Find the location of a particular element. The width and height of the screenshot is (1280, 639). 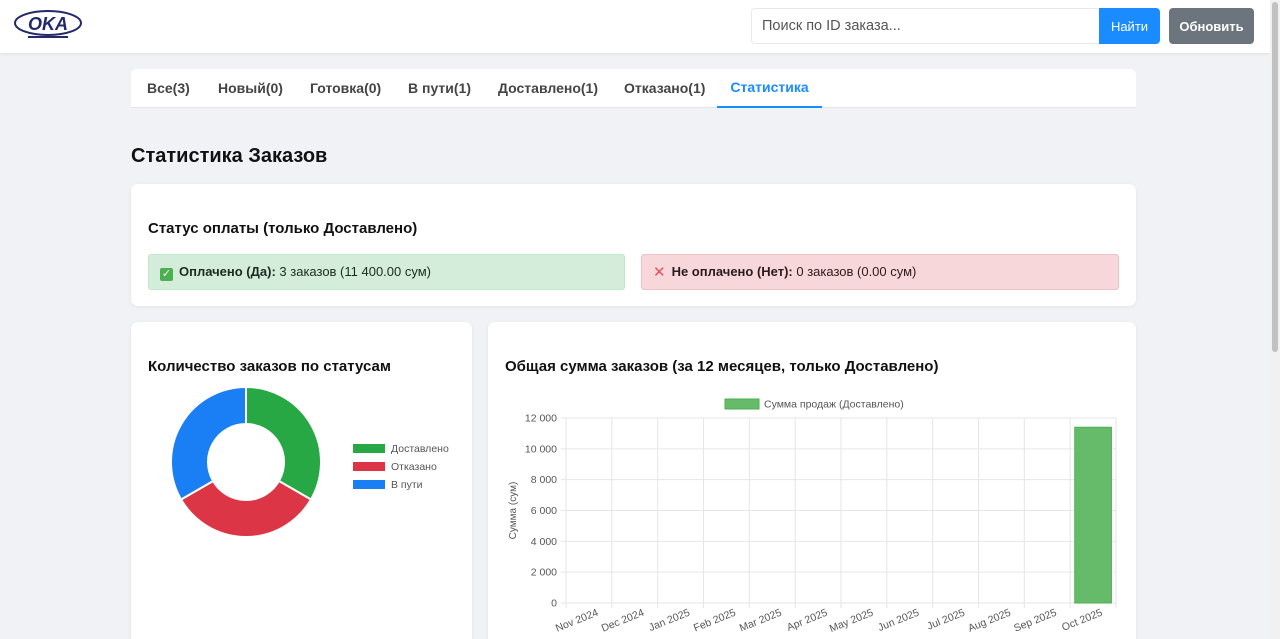

x-tick-label: Jul 2025 is located at coordinates (945, 620).